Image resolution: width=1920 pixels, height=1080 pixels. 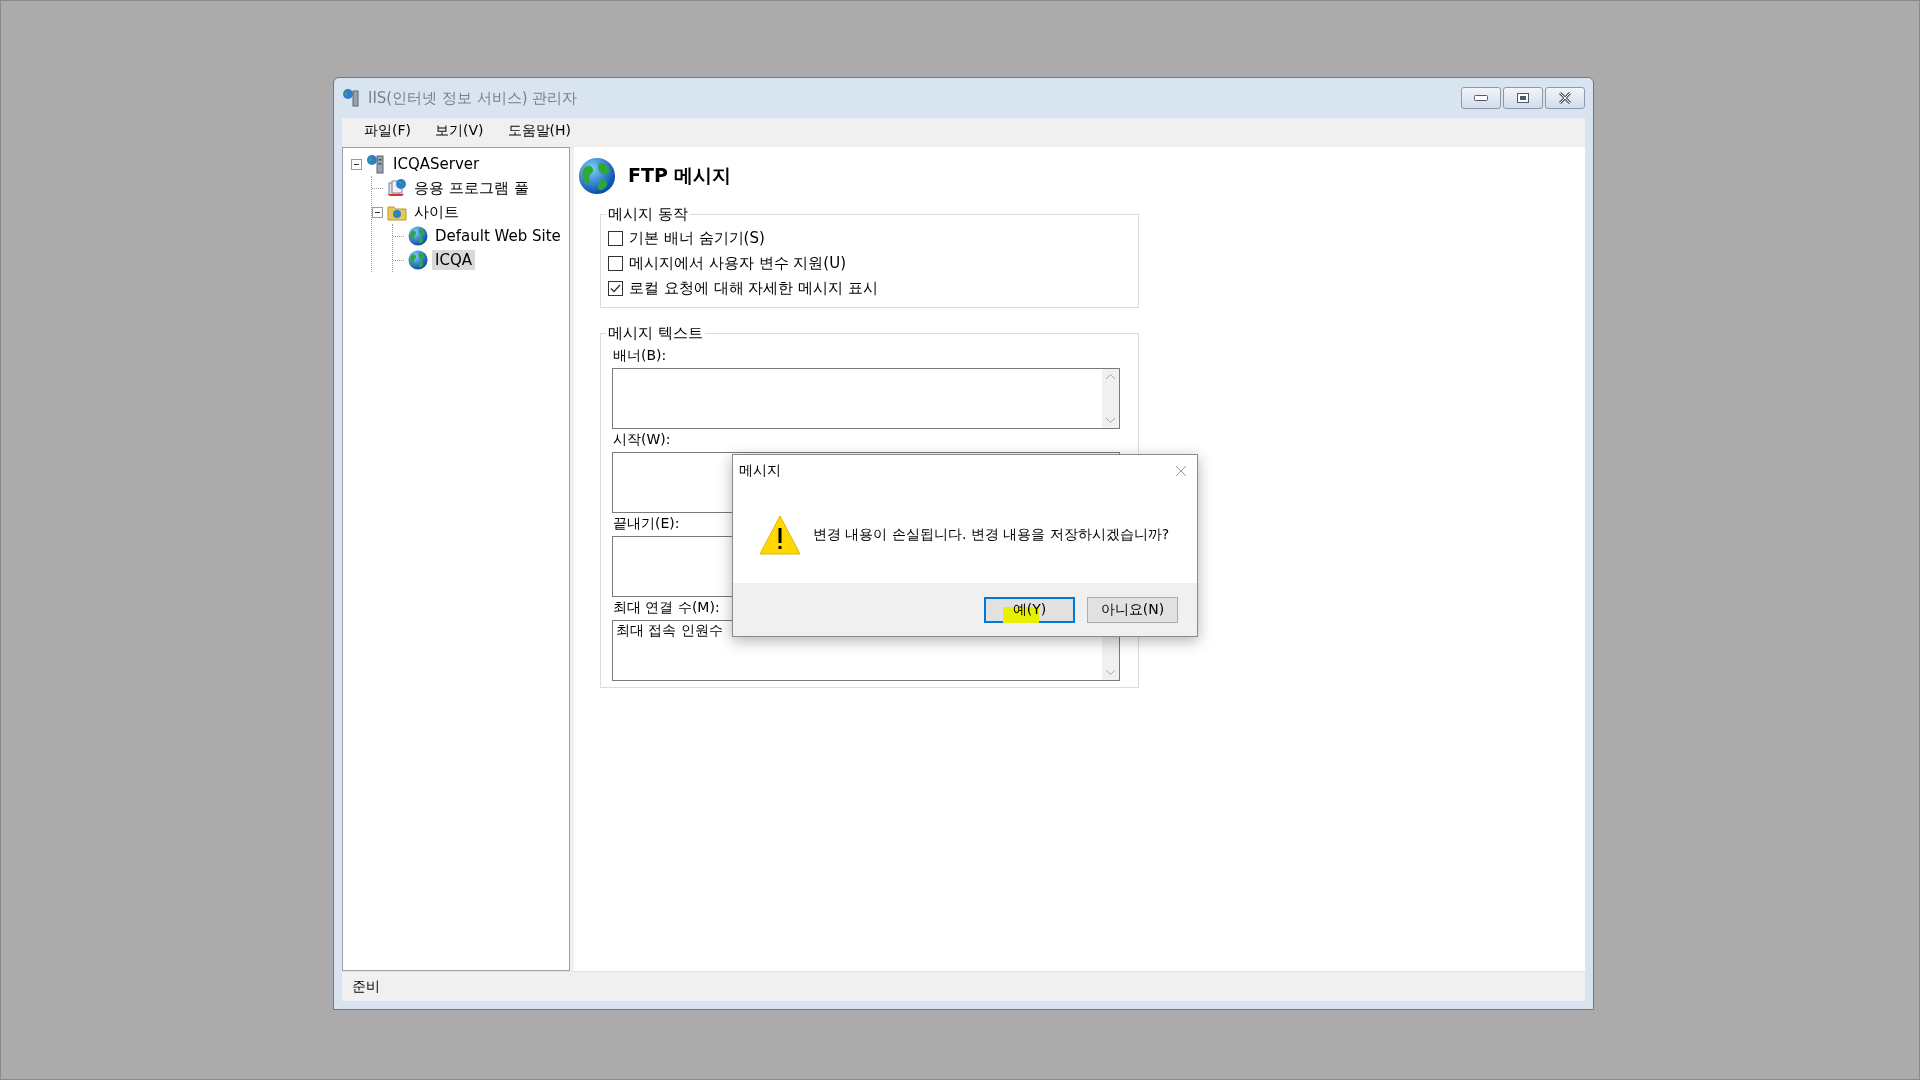 What do you see at coordinates (436, 212) in the screenshot?
I see `tree-item: 사이트` at bounding box center [436, 212].